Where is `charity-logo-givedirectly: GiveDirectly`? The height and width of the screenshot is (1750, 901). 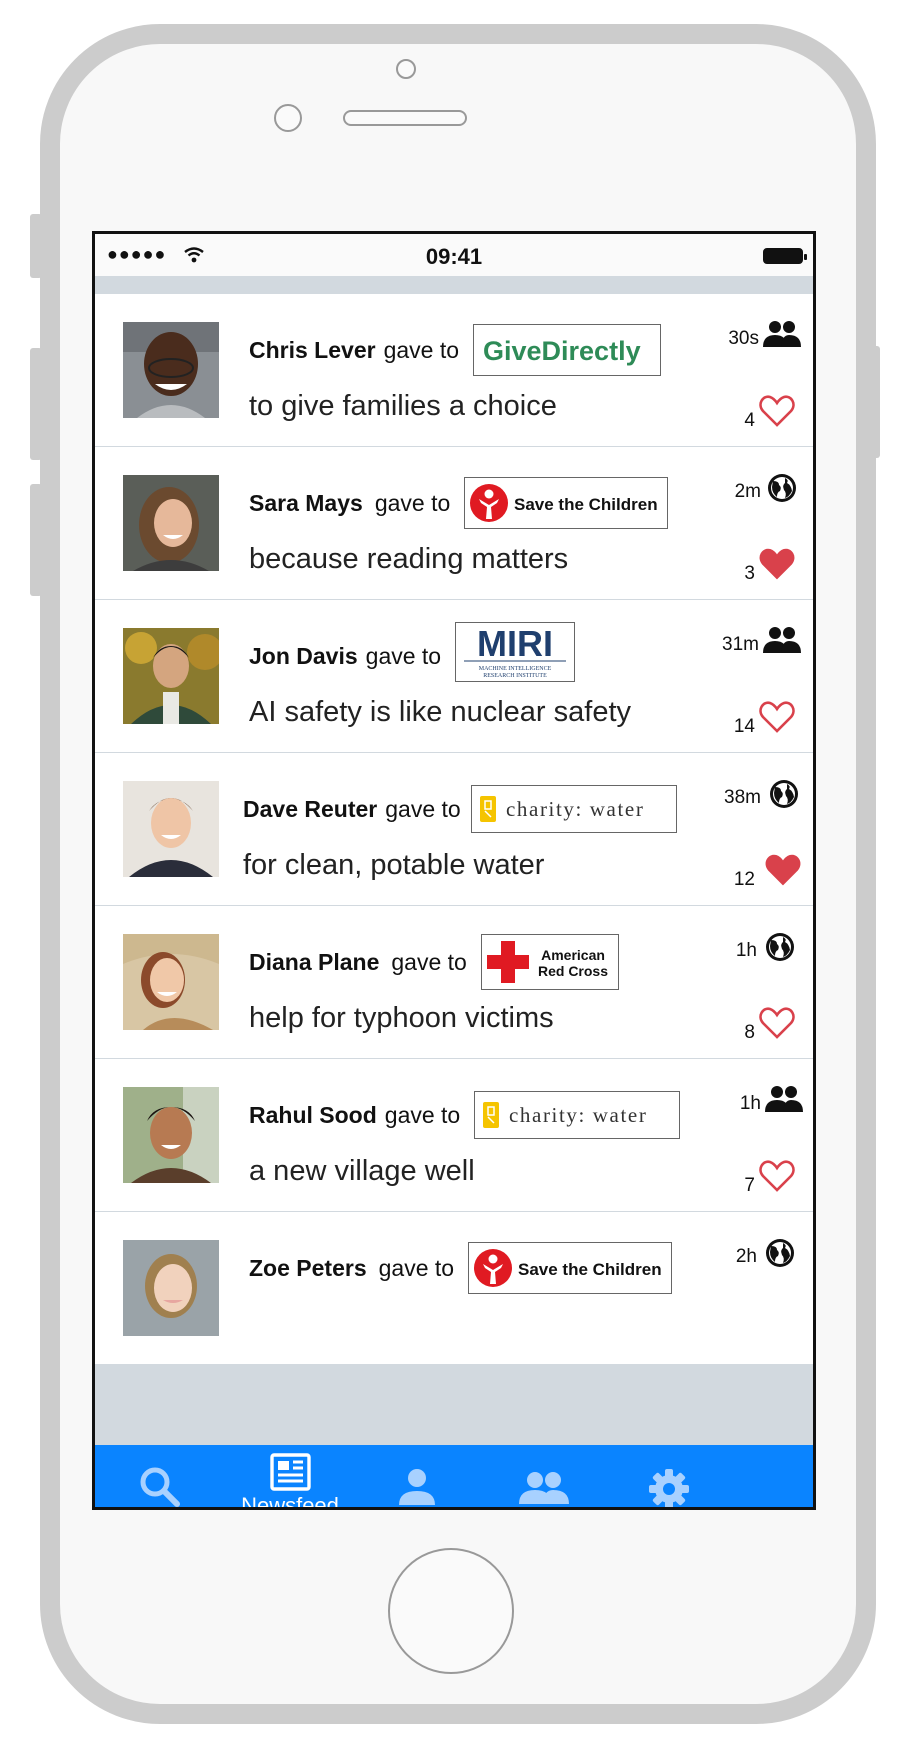 charity-logo-givedirectly: GiveDirectly is located at coordinates (567, 350).